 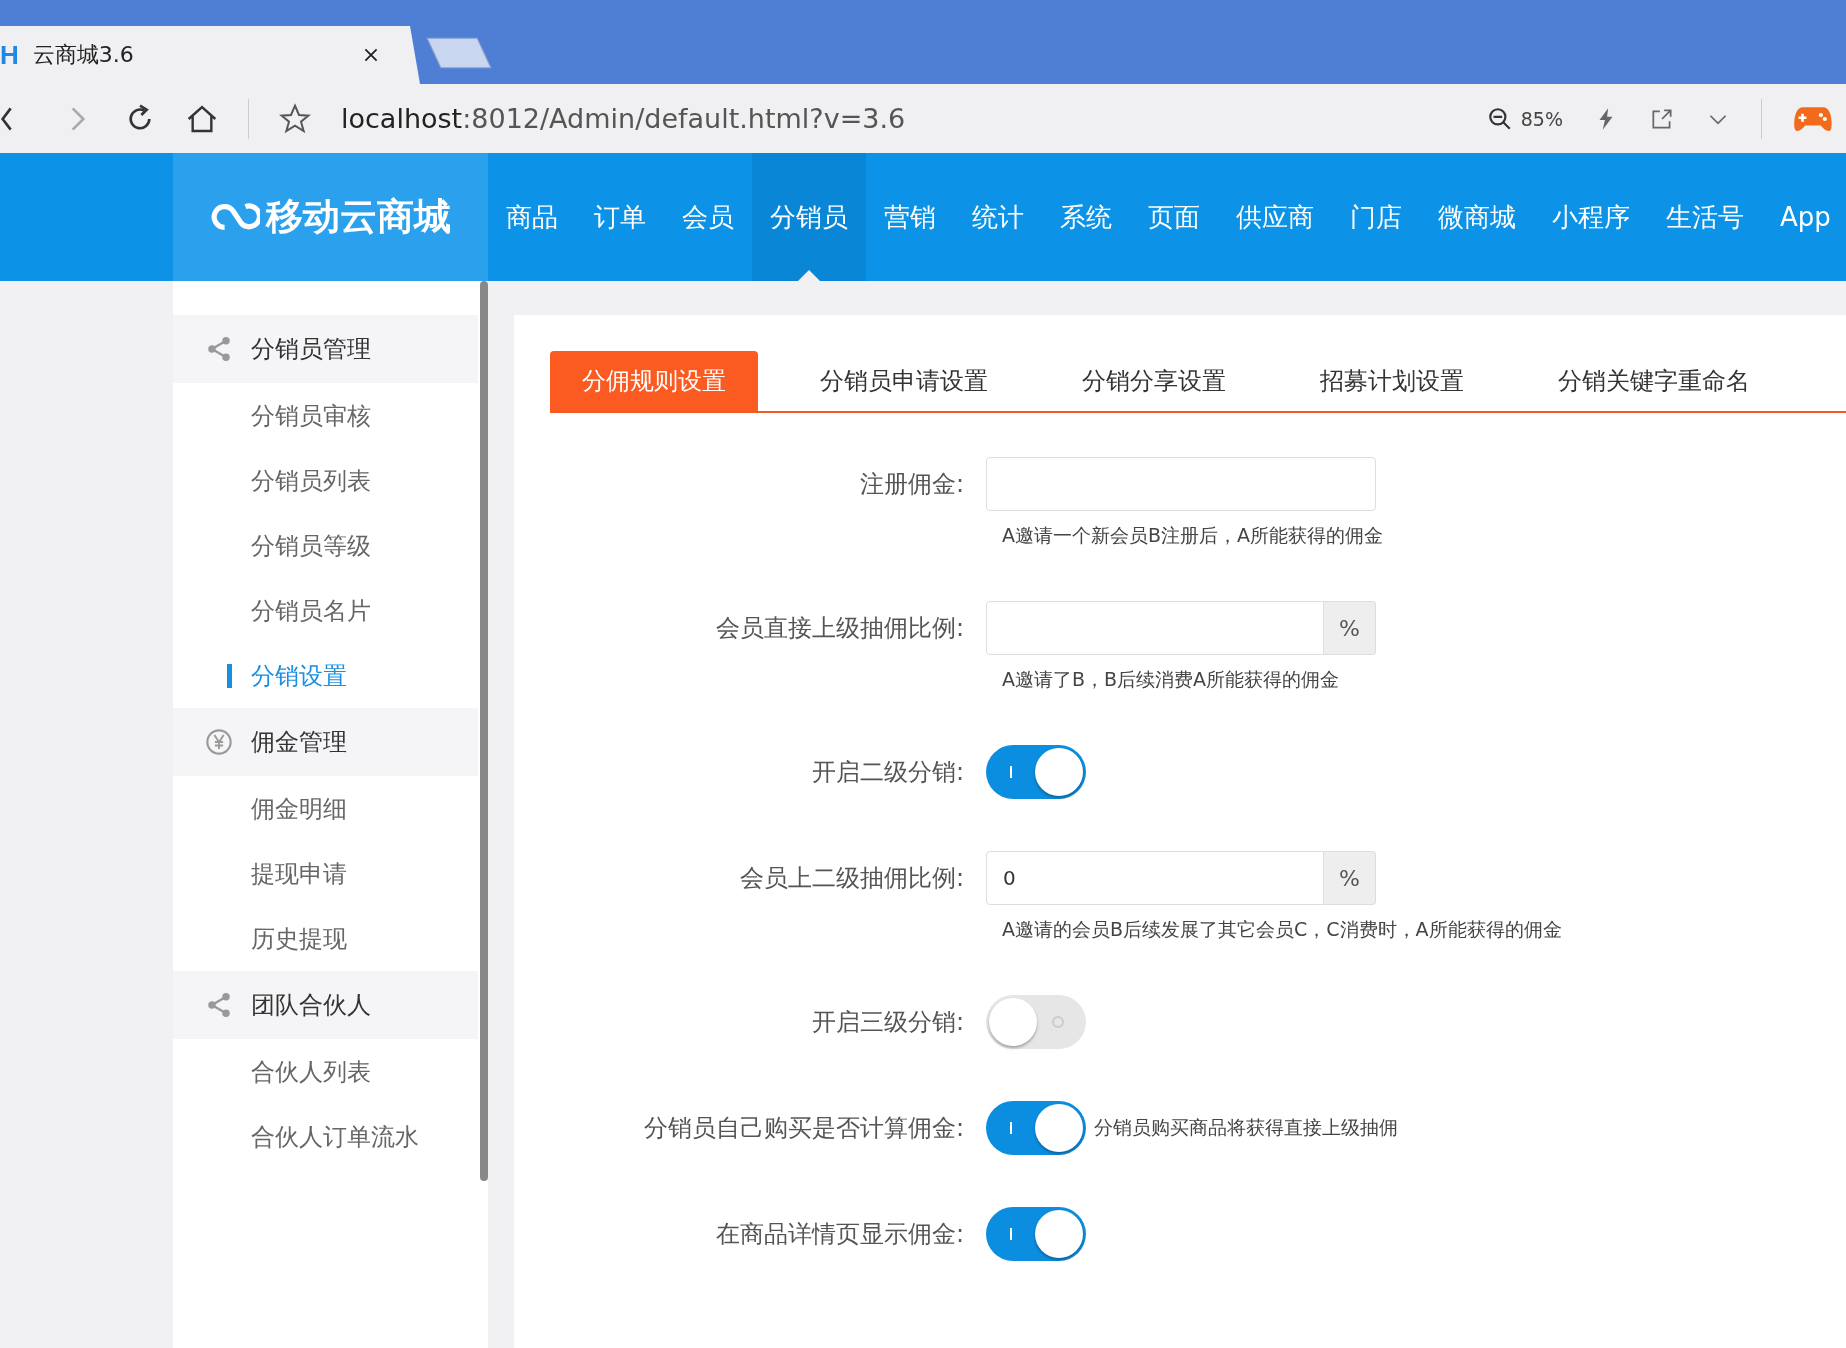 I want to click on sidebar-item: 分销员审核, so click(x=324, y=415).